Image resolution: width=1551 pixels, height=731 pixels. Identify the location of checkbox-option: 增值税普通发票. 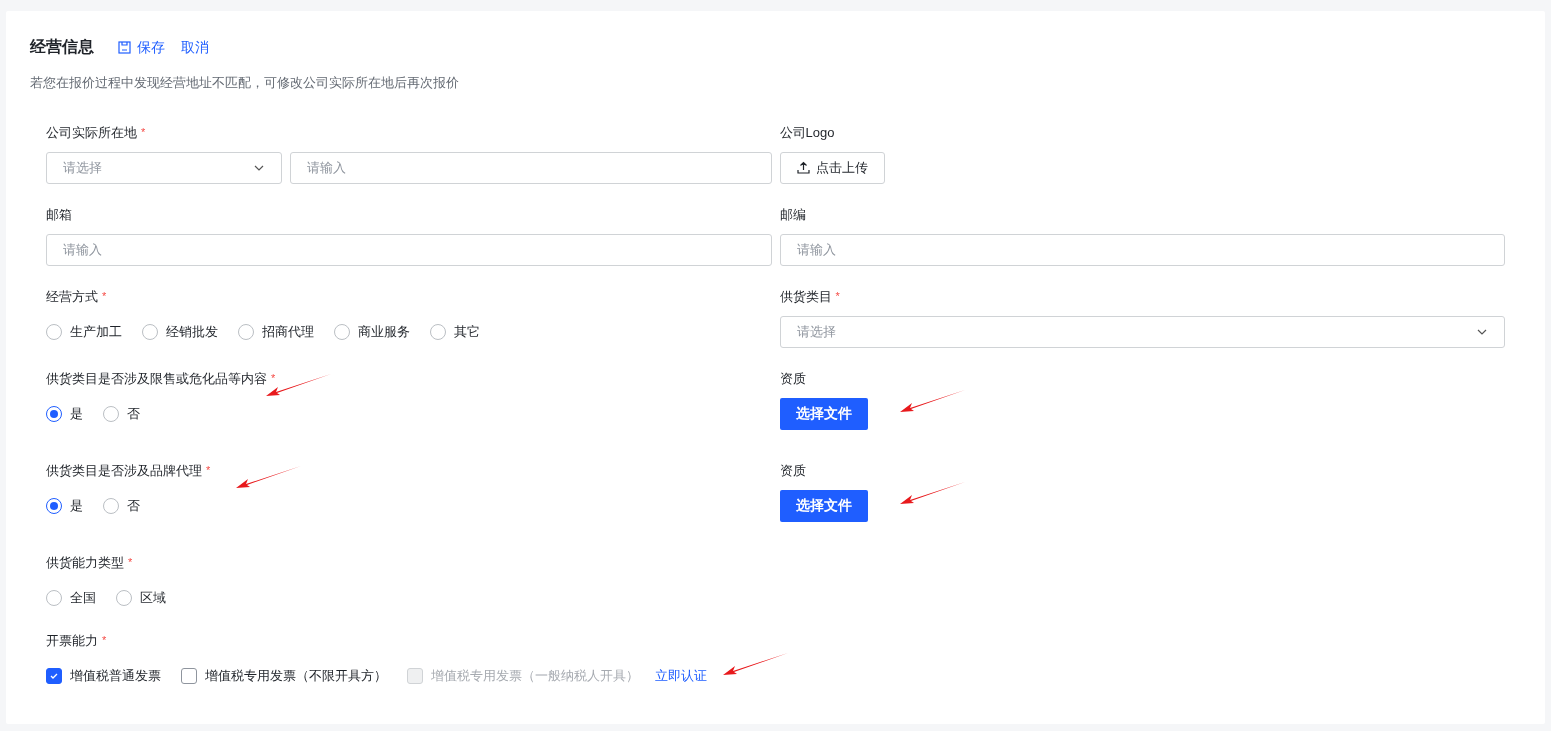
(103, 675).